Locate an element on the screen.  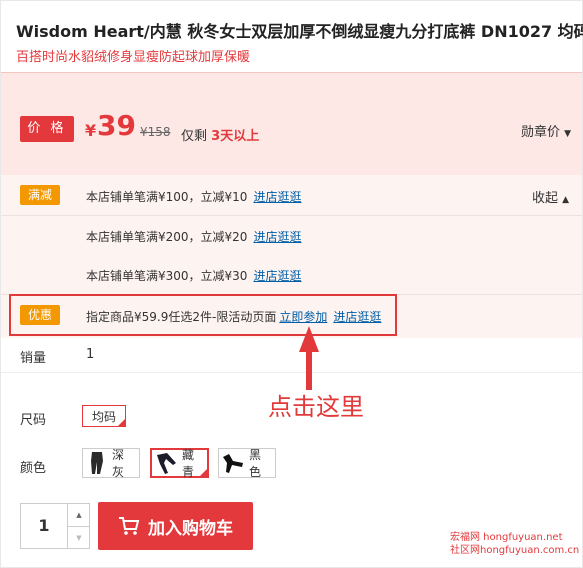
manjian-text: 本店铺单笔满¥100，立减¥10 is located at coordinates (167, 197).